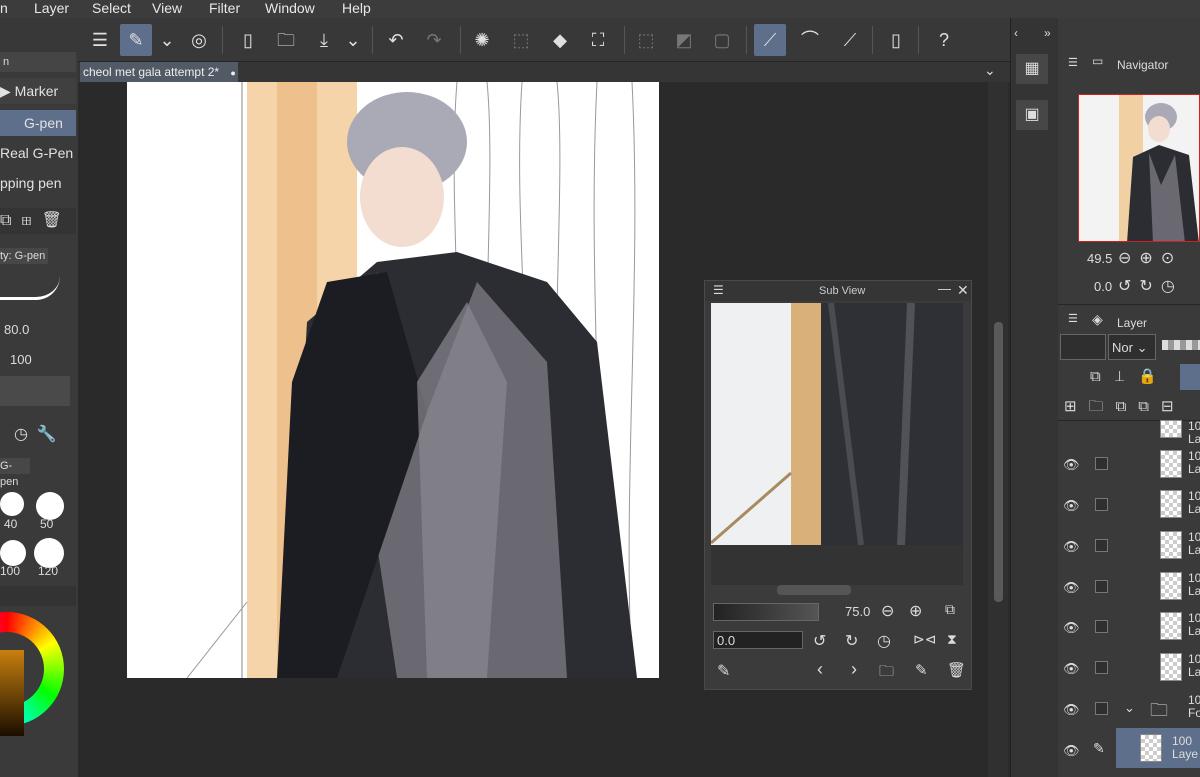  I want to click on menu-window: Window, so click(290, 8).